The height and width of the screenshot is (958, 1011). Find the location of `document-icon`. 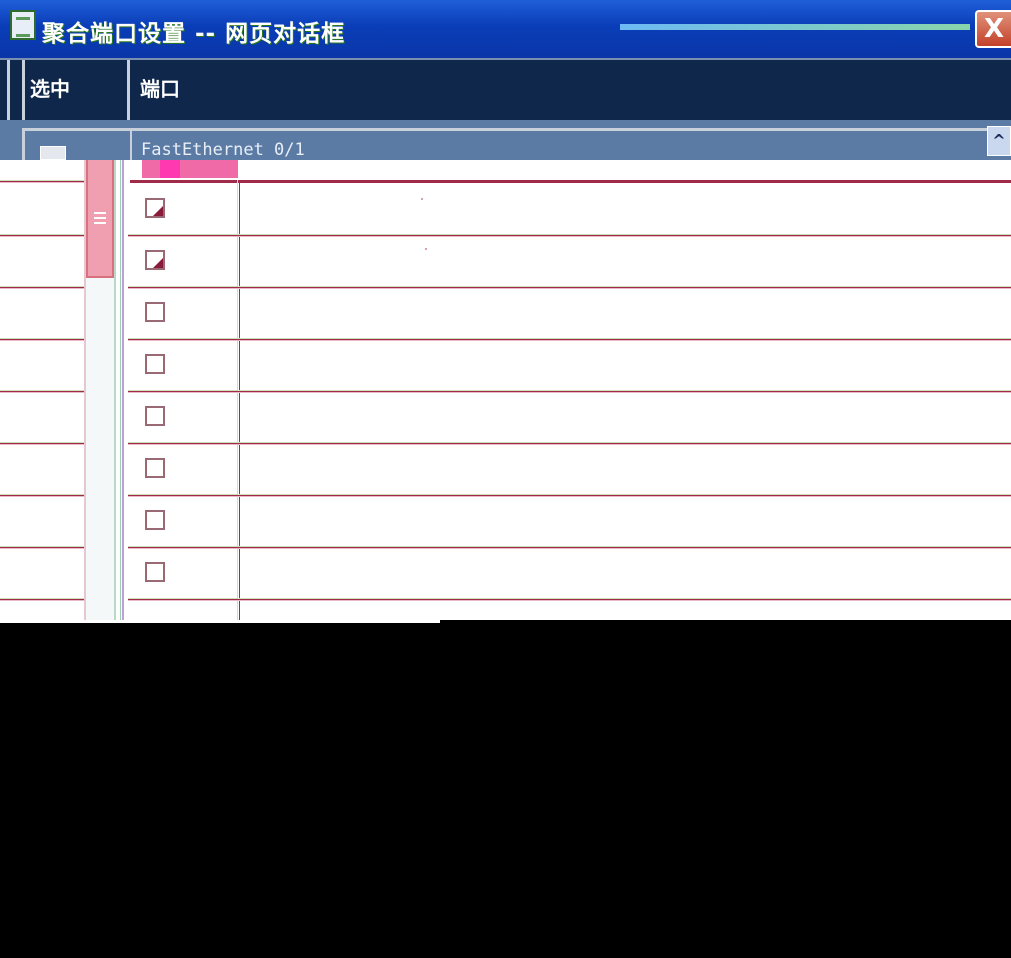

document-icon is located at coordinates (23, 25).